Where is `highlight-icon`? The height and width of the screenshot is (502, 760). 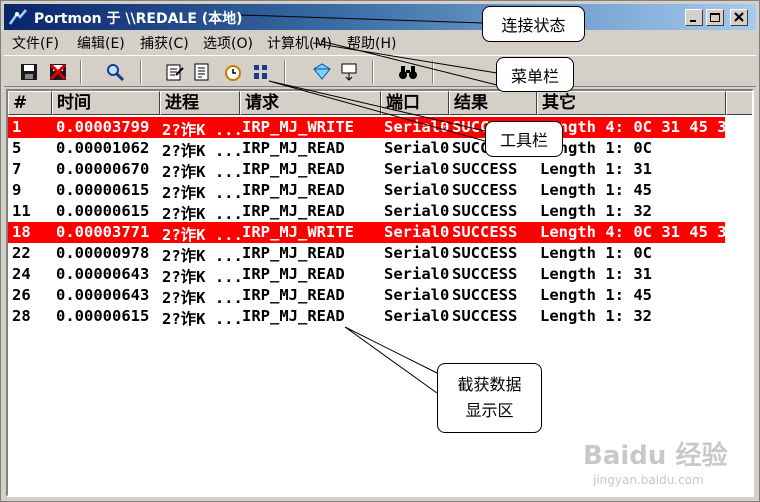
highlight-icon is located at coordinates (322, 72).